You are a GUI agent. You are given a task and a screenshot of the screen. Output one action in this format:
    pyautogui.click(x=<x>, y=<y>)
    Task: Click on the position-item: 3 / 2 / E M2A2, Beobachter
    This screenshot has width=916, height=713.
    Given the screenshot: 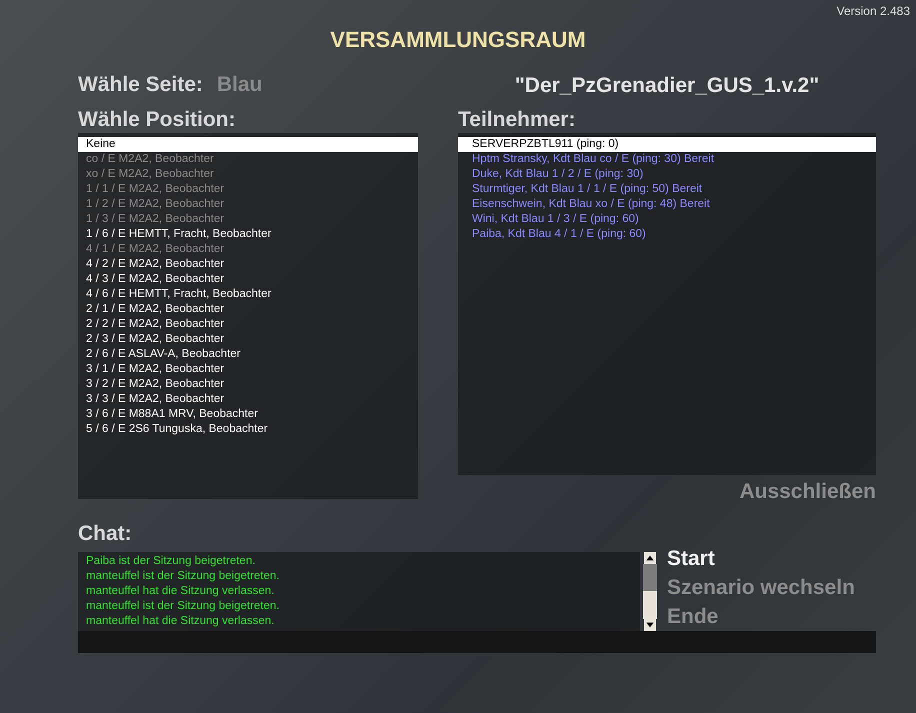 What is the action you would take?
    pyautogui.click(x=248, y=384)
    